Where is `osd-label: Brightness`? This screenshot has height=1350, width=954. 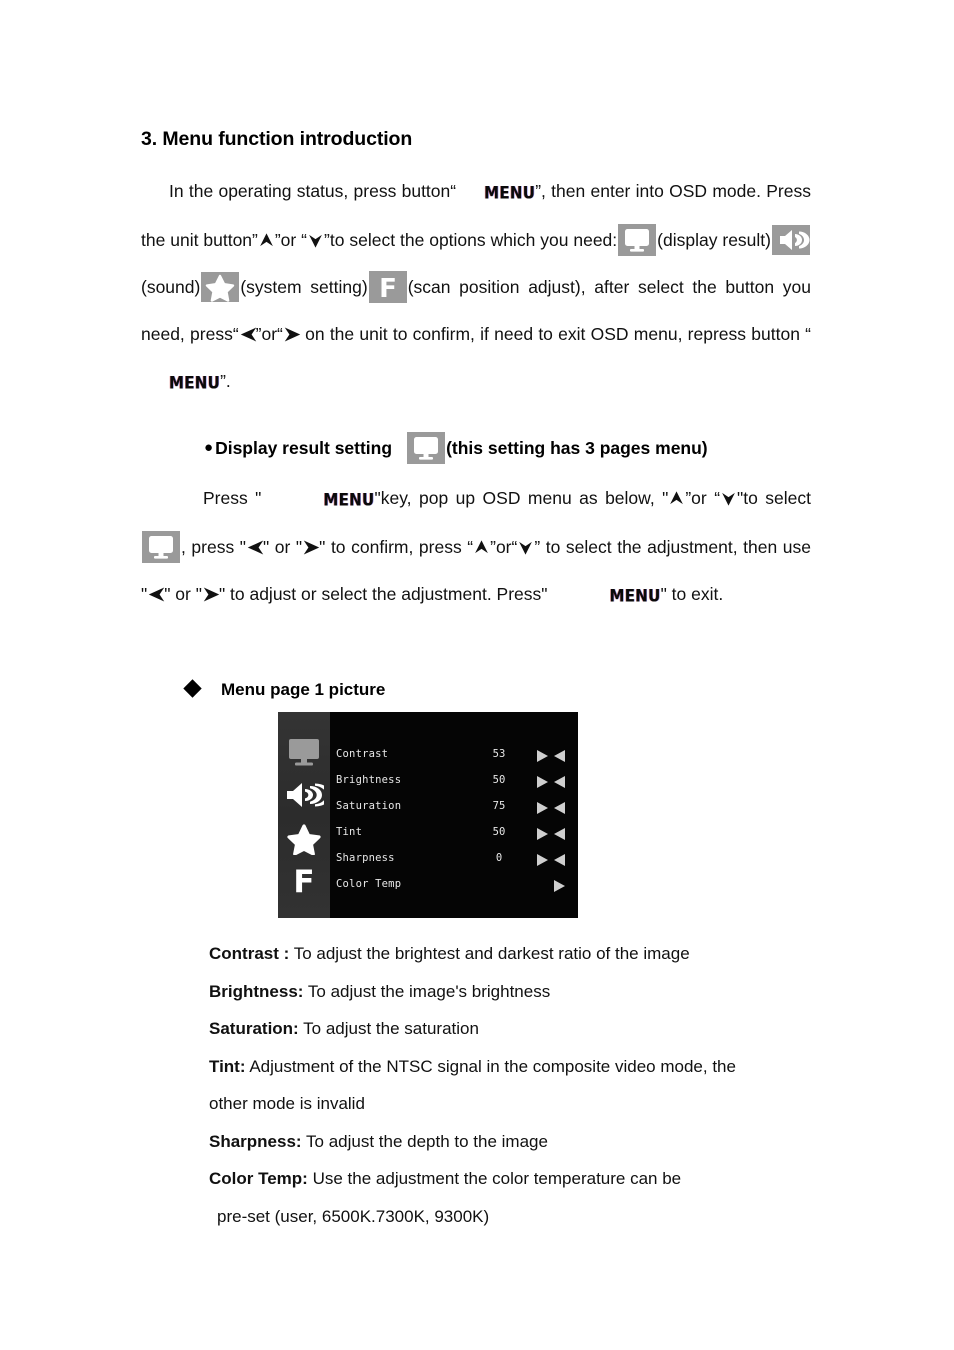 osd-label: Brightness is located at coordinates (369, 780).